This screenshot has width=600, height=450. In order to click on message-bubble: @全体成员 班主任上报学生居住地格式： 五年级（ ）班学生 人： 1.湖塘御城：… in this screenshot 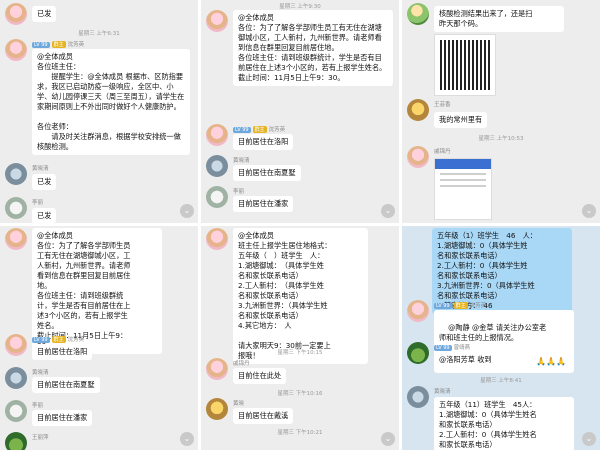, I will do `click(300, 296)`.